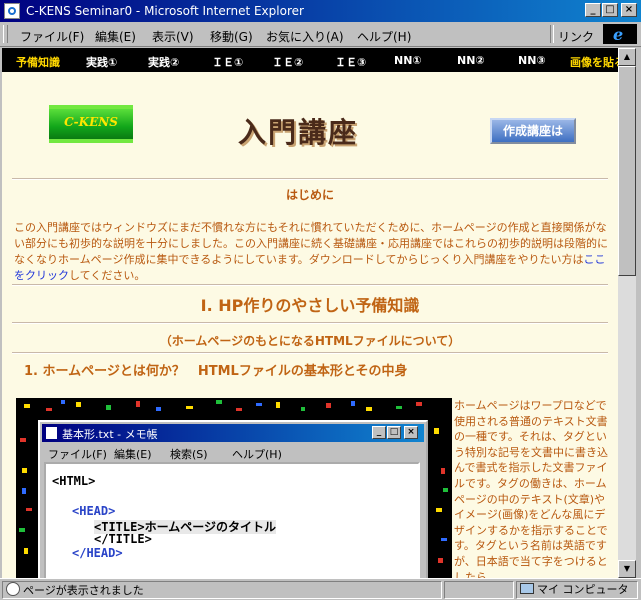  Describe the element at coordinates (12, 11) in the screenshot. I see `ie-window-icon` at that location.